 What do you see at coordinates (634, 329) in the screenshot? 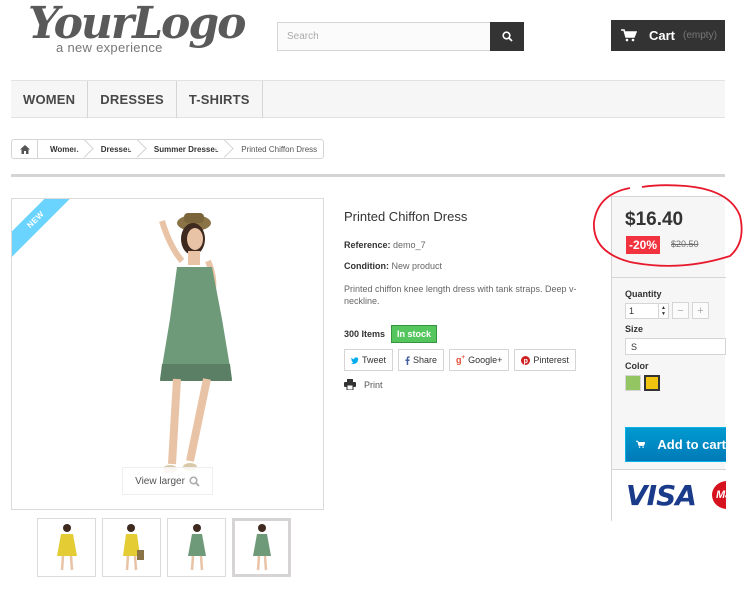
I see `size-label: Size` at bounding box center [634, 329].